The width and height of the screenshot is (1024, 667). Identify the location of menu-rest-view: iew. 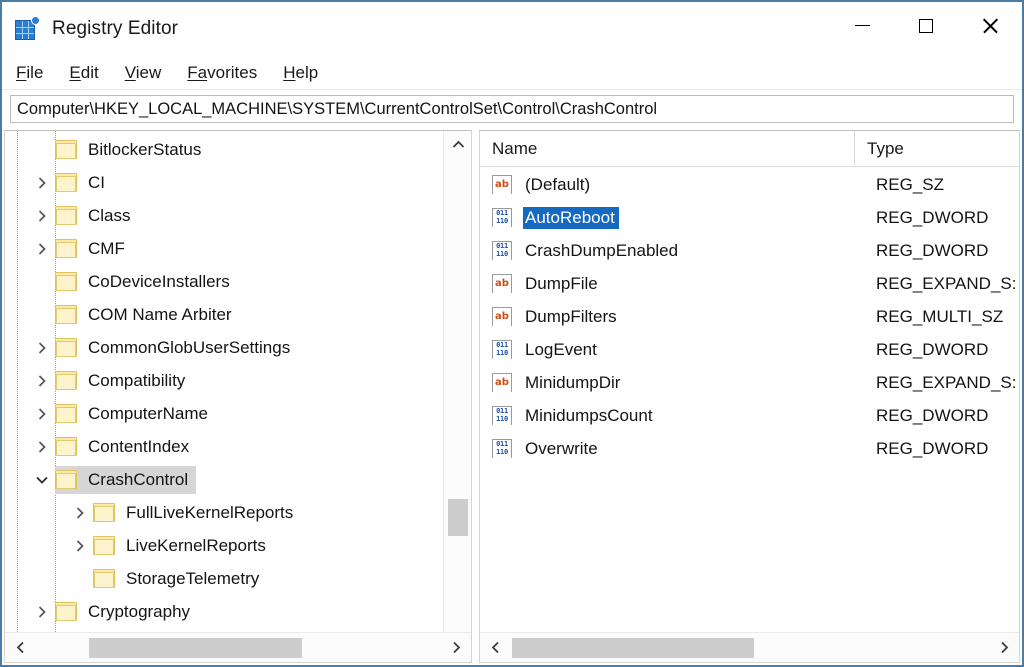
(148, 72).